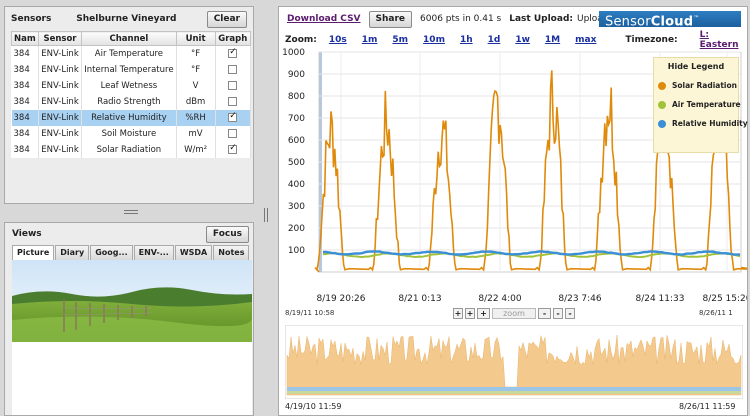 The image size is (750, 416). I want to click on column-header: Channel, so click(129, 38).